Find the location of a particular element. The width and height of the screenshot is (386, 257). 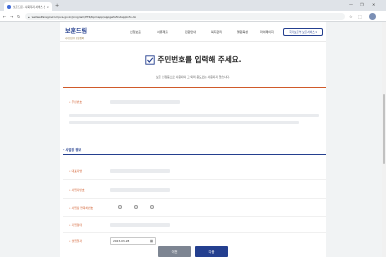

nav-item-3: 민원안내 is located at coordinates (190, 32).